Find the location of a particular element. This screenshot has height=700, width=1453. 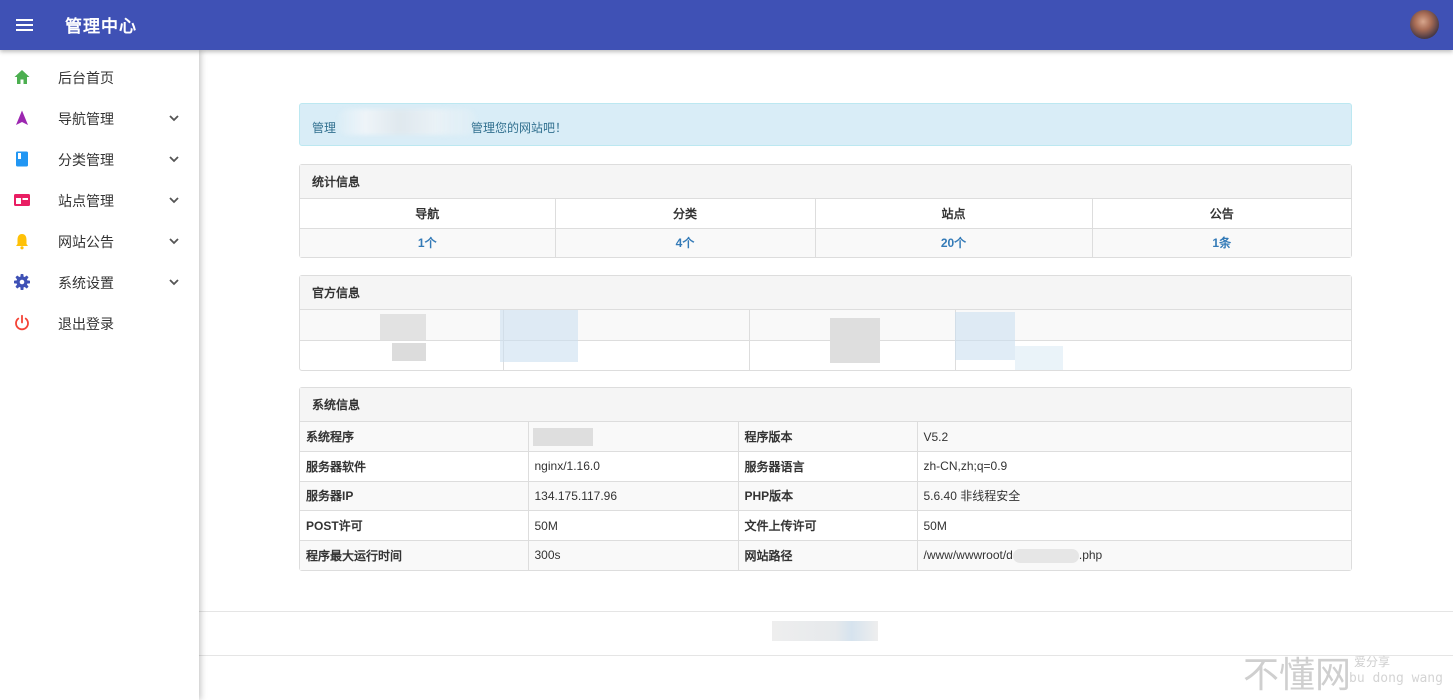

stat-value-sites: 20个 is located at coordinates (953, 242).